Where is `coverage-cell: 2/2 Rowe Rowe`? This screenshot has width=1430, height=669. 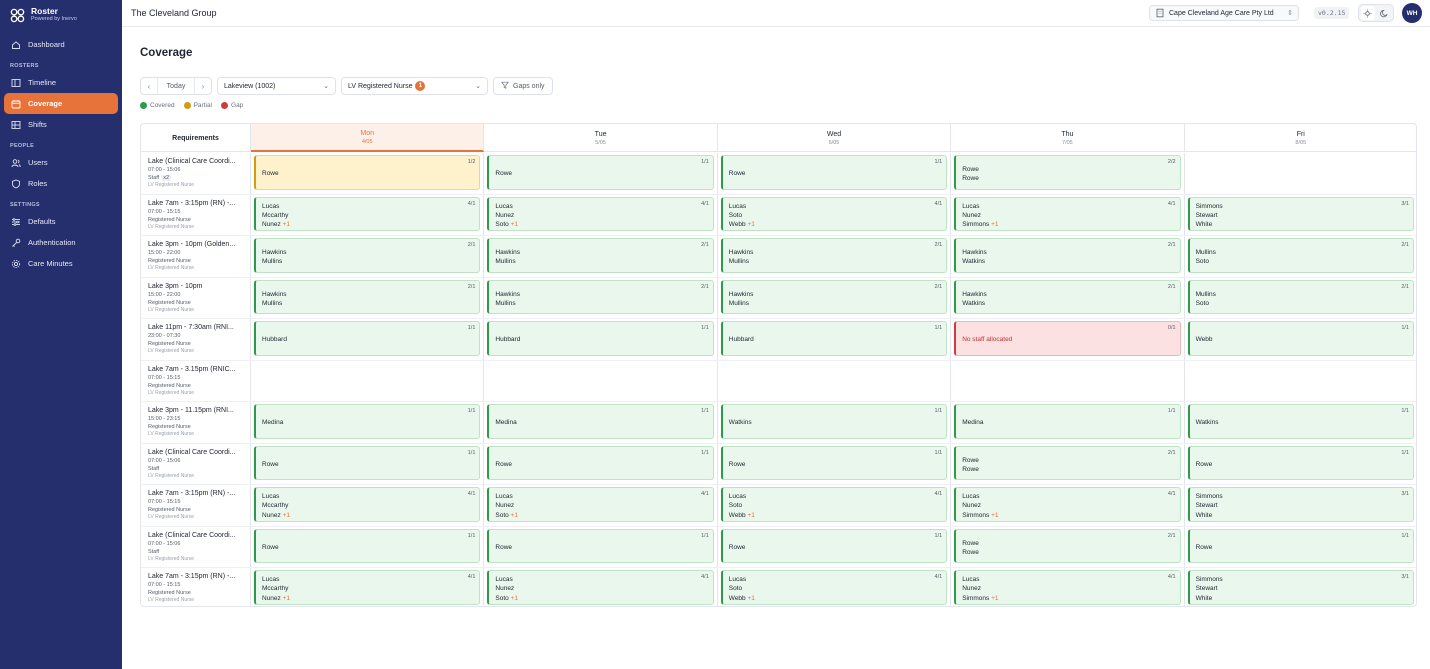 coverage-cell: 2/2 Rowe Rowe is located at coordinates (1068, 173).